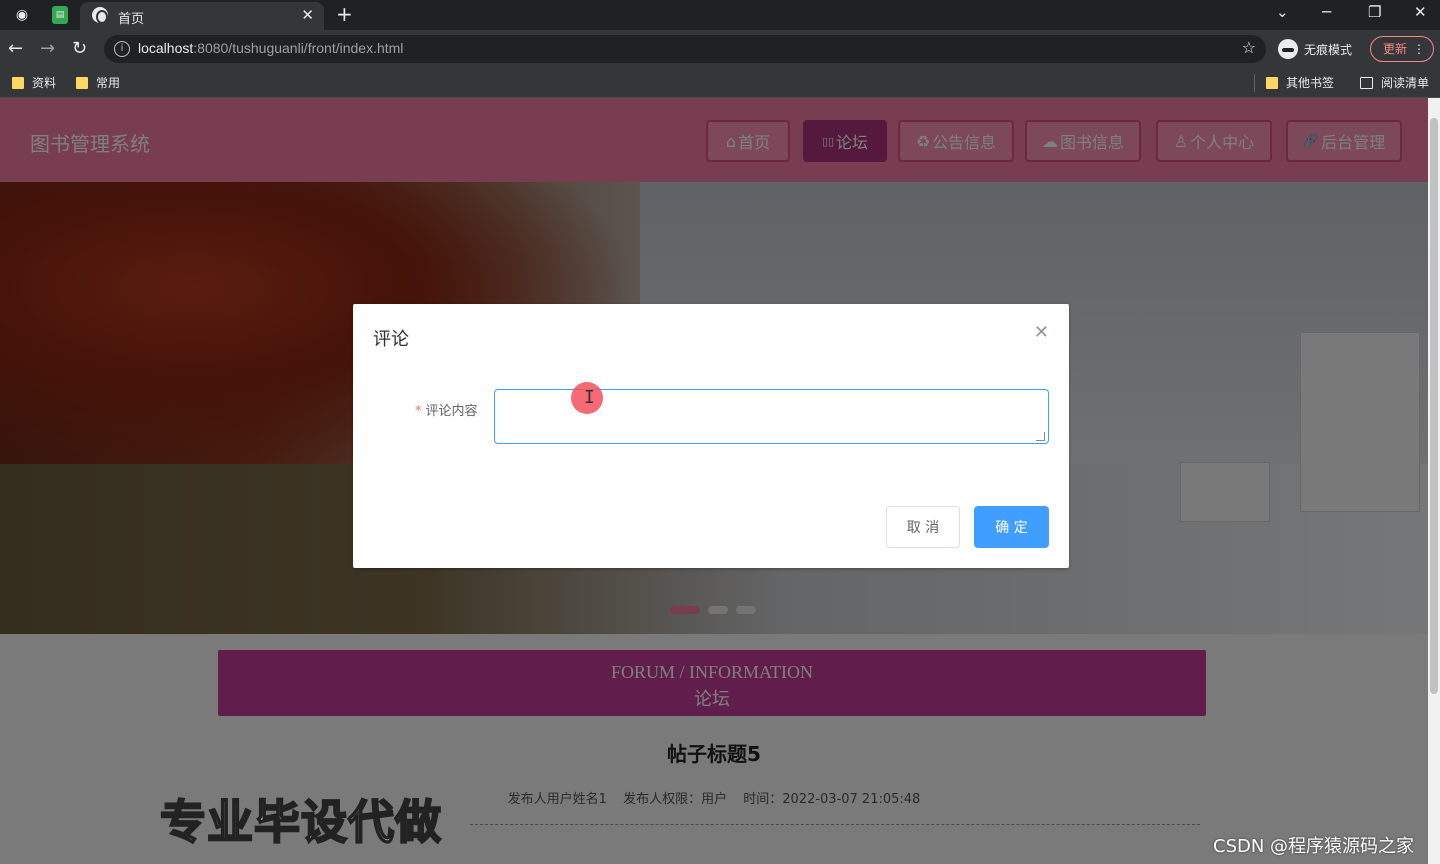 The image size is (1440, 864). What do you see at coordinates (1314, 846) in the screenshot?
I see `csdn-watermark: CSDN @程序猿源码之家` at bounding box center [1314, 846].